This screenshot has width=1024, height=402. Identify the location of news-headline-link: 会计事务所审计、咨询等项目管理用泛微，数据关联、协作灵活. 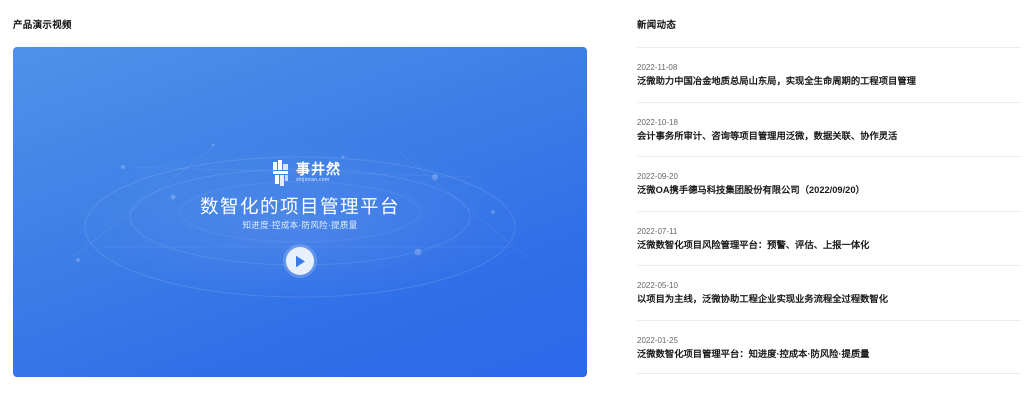
(829, 136).